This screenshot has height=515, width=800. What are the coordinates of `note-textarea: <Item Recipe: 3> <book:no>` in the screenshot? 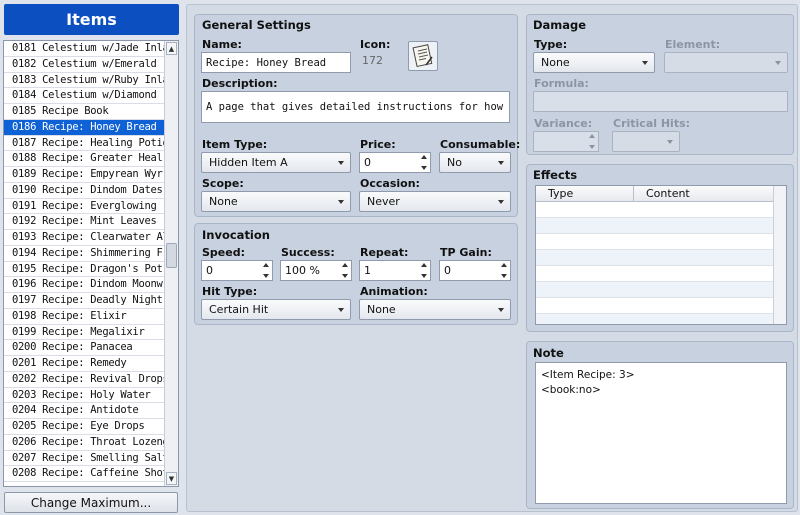 It's located at (661, 433).